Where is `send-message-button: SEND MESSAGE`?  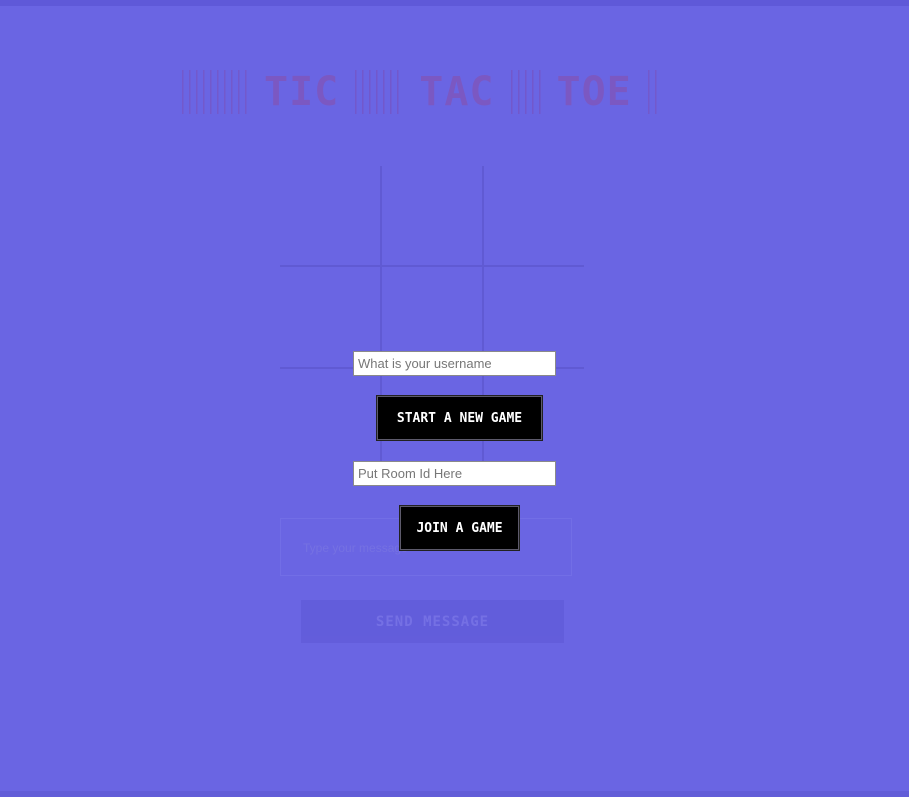
send-message-button: SEND MESSAGE is located at coordinates (432, 621).